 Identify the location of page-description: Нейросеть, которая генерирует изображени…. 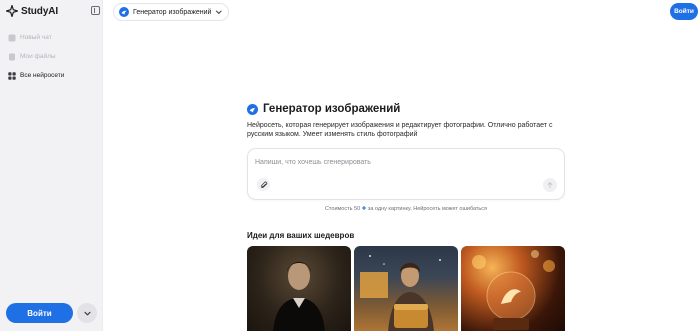
(400, 130).